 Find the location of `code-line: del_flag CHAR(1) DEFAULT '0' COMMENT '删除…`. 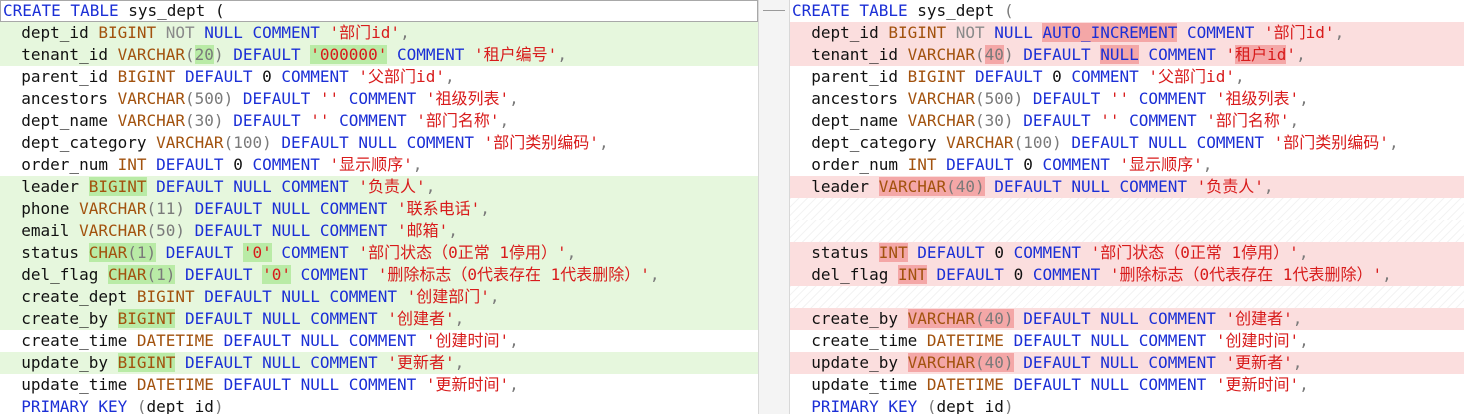

code-line: del_flag CHAR(1) DEFAULT '0' COMMENT '删除… is located at coordinates (379, 275).